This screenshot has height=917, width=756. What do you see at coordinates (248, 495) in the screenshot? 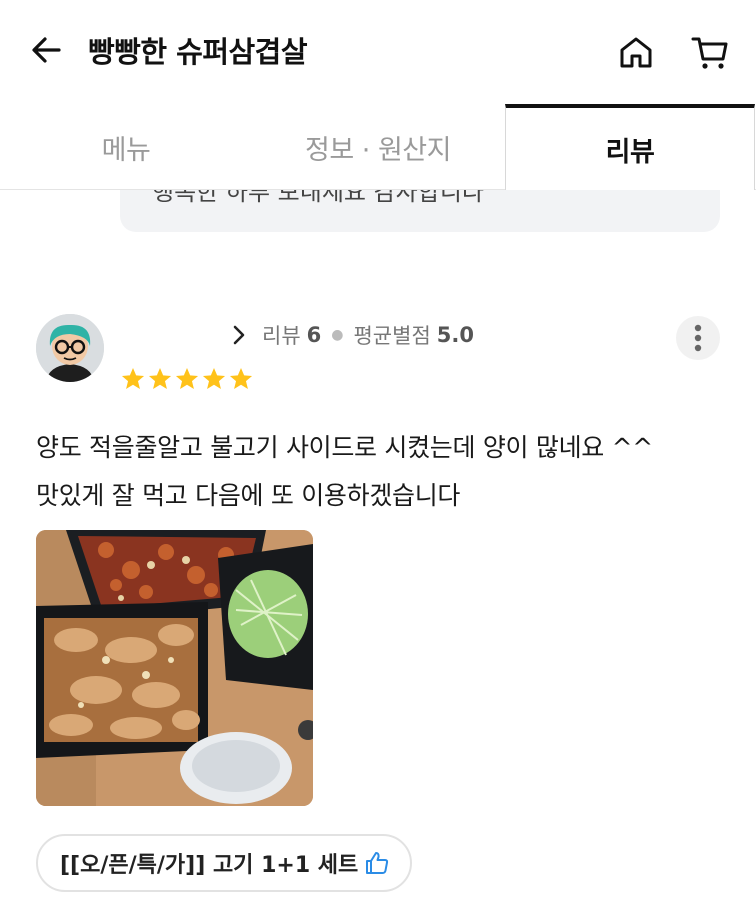
I see `review-text-line-2: 맛있게 잘 먹고 다음에 또 이용하겠습니다` at bounding box center [248, 495].